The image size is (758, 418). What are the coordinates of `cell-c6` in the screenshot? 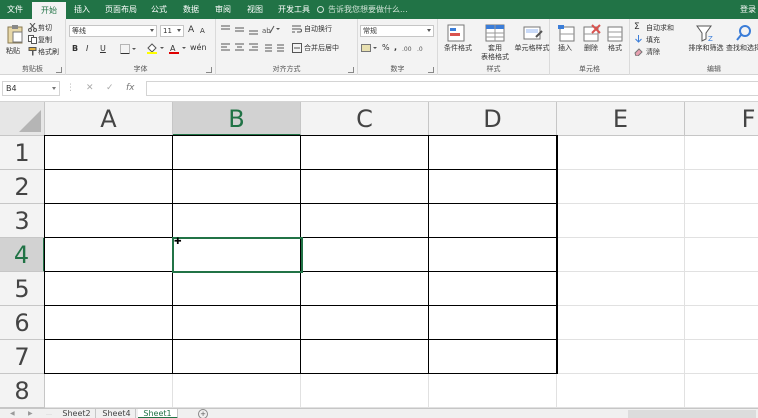 It's located at (365, 323).